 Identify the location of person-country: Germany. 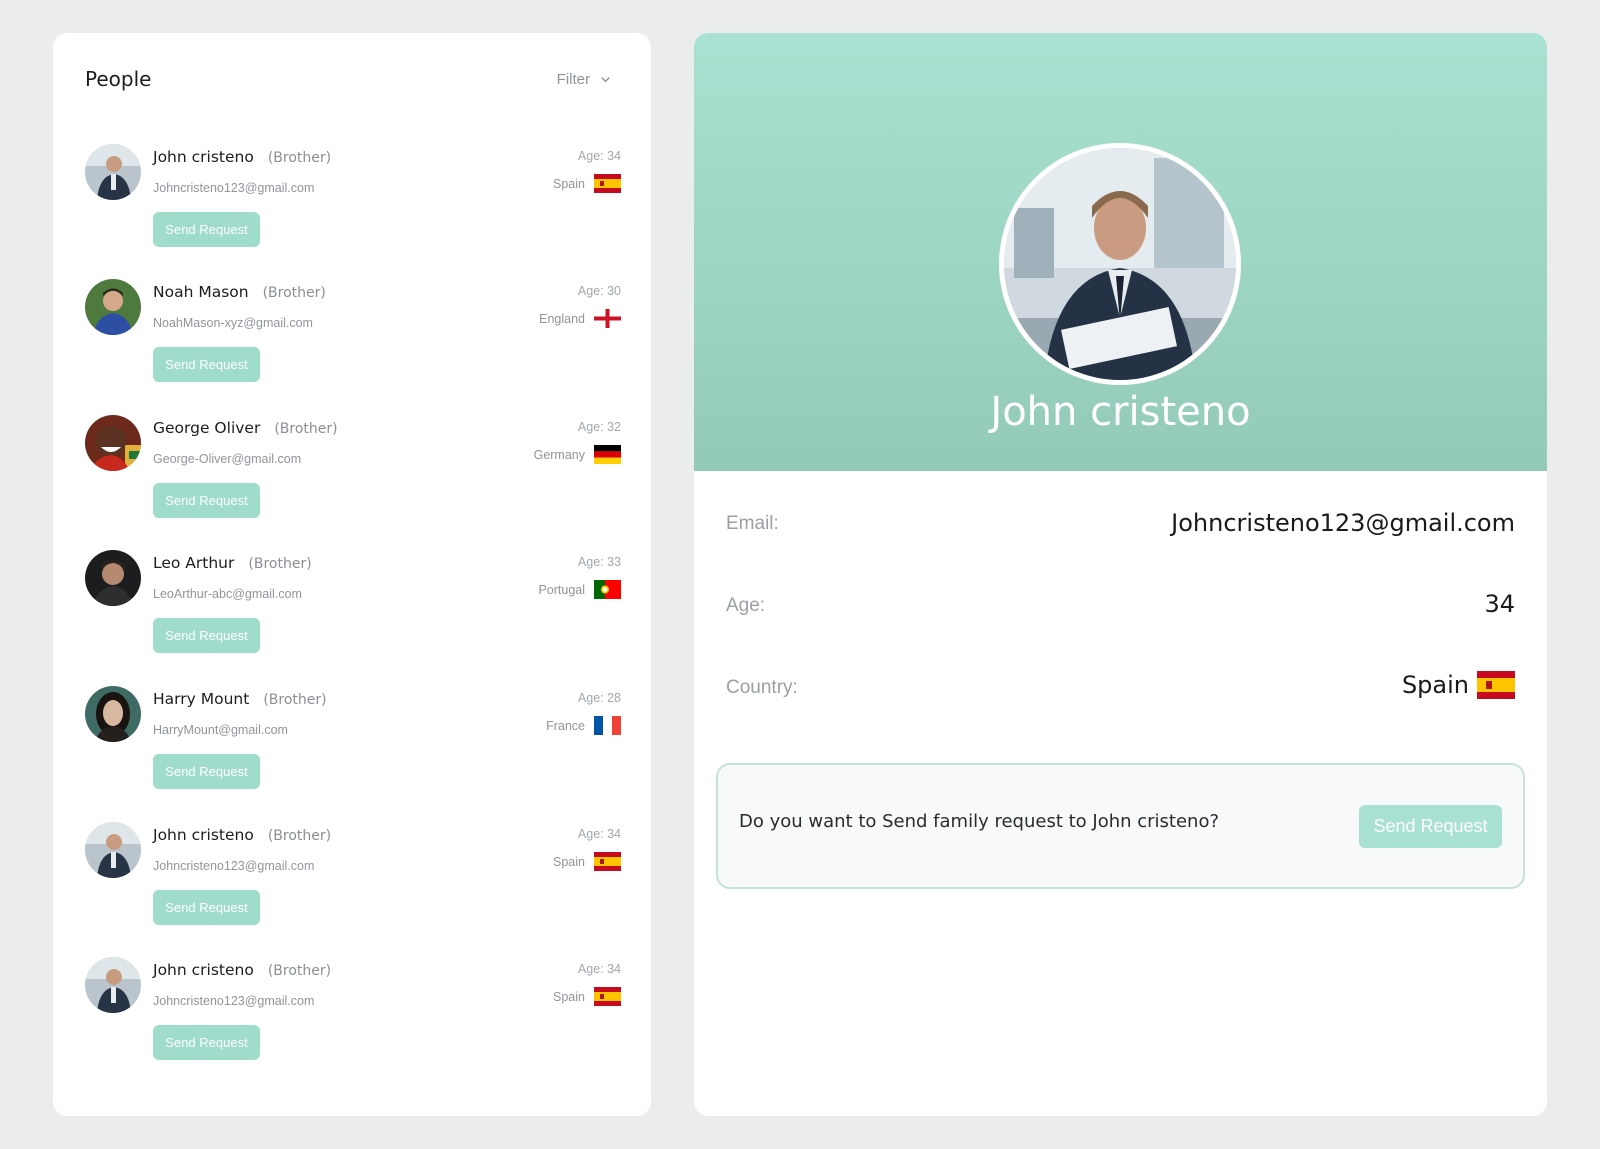
(559, 455).